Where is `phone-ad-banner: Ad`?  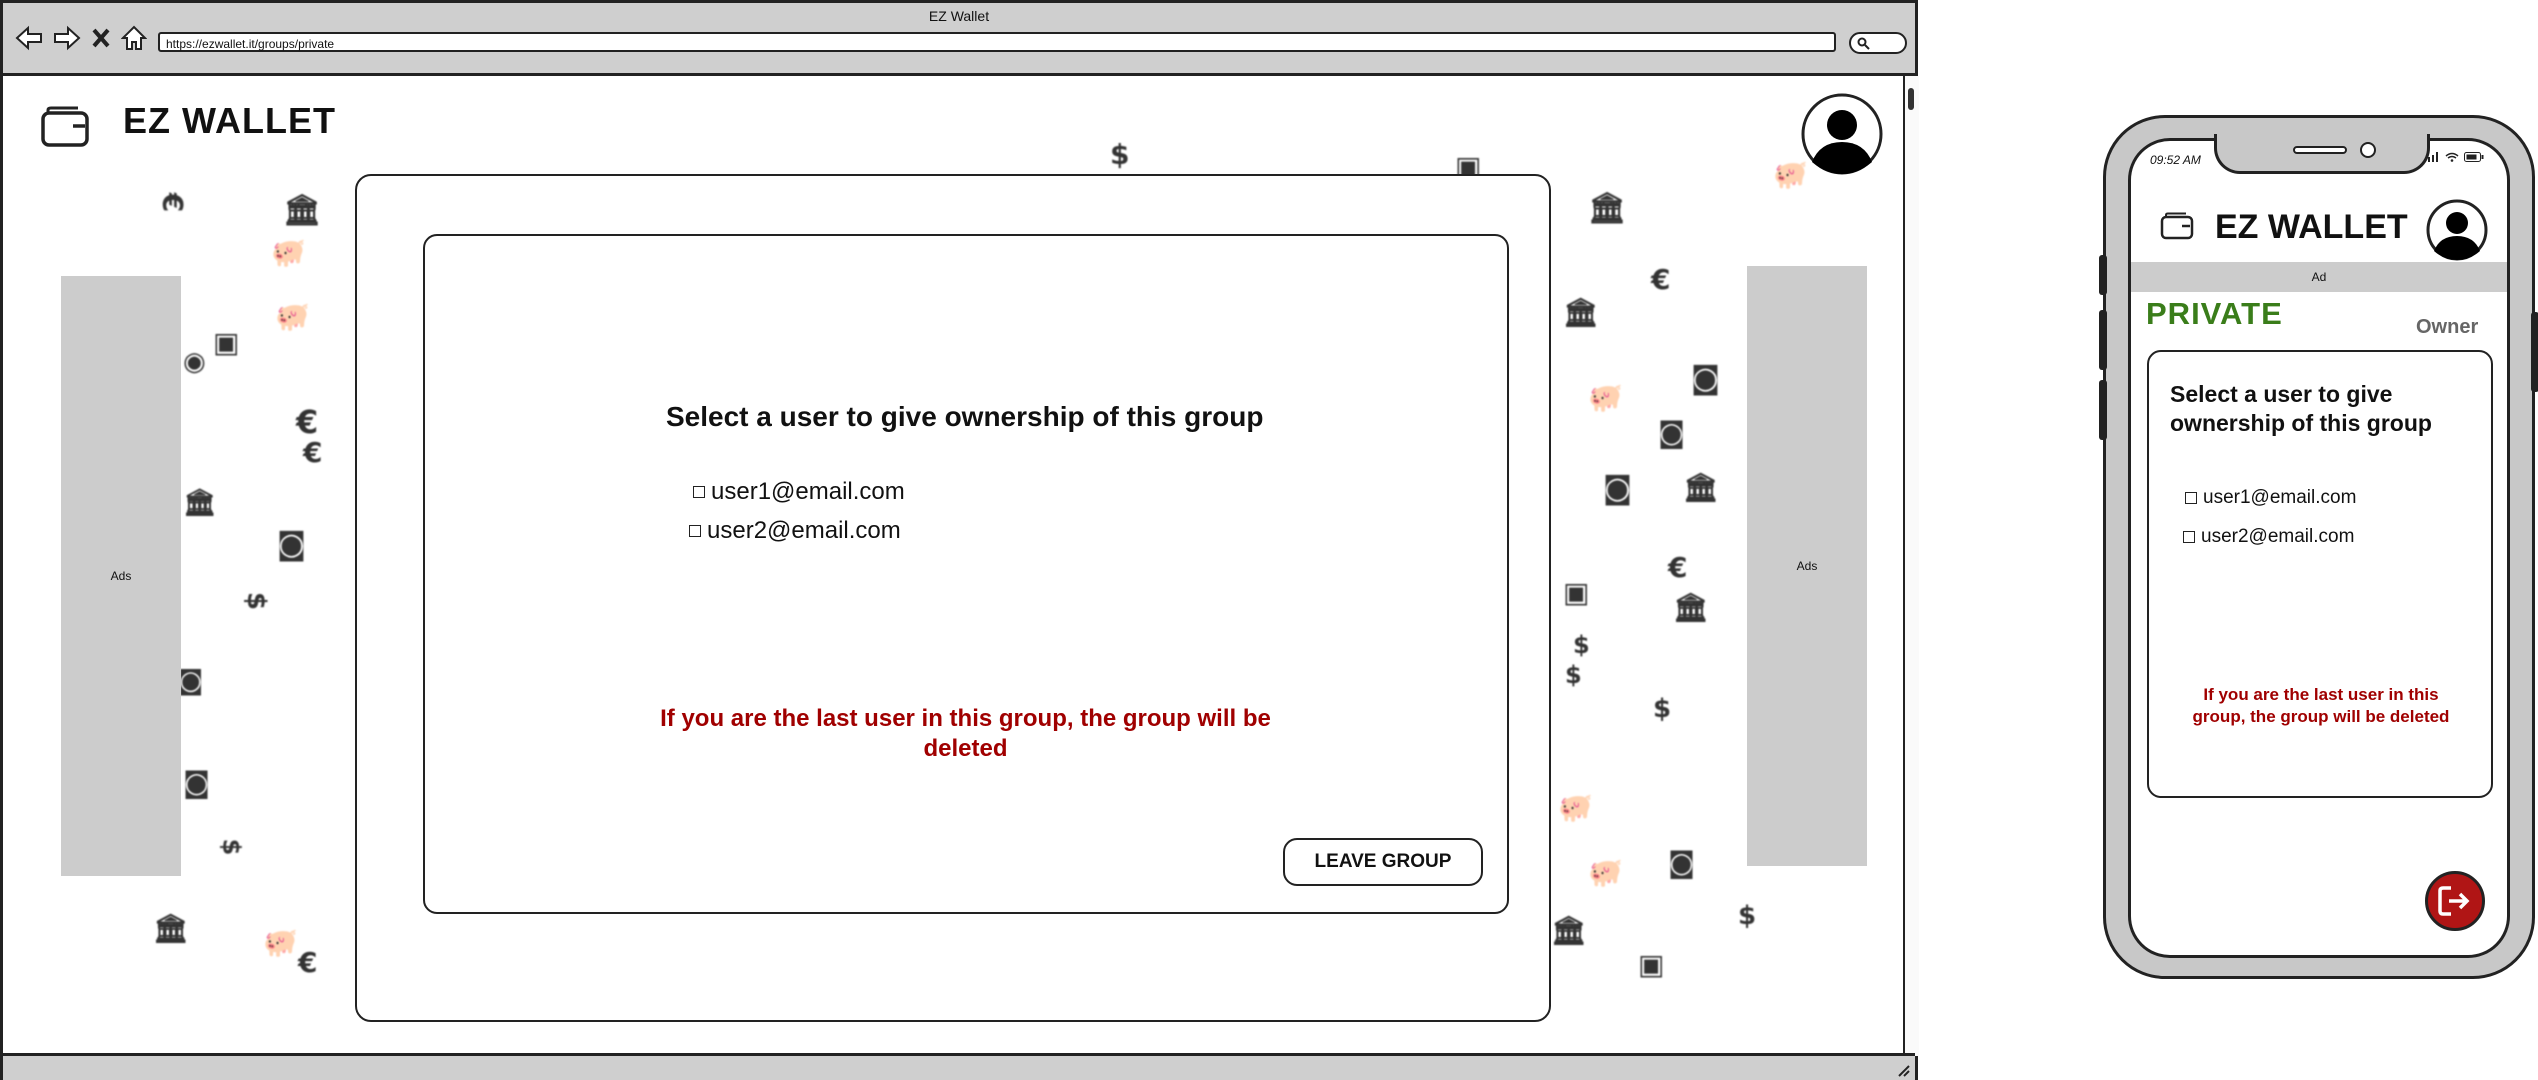 phone-ad-banner: Ad is located at coordinates (2319, 277).